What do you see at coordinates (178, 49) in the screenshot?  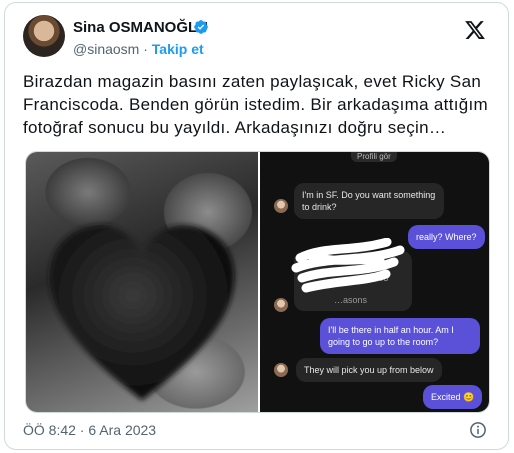 I see `follow-button: Takip et` at bounding box center [178, 49].